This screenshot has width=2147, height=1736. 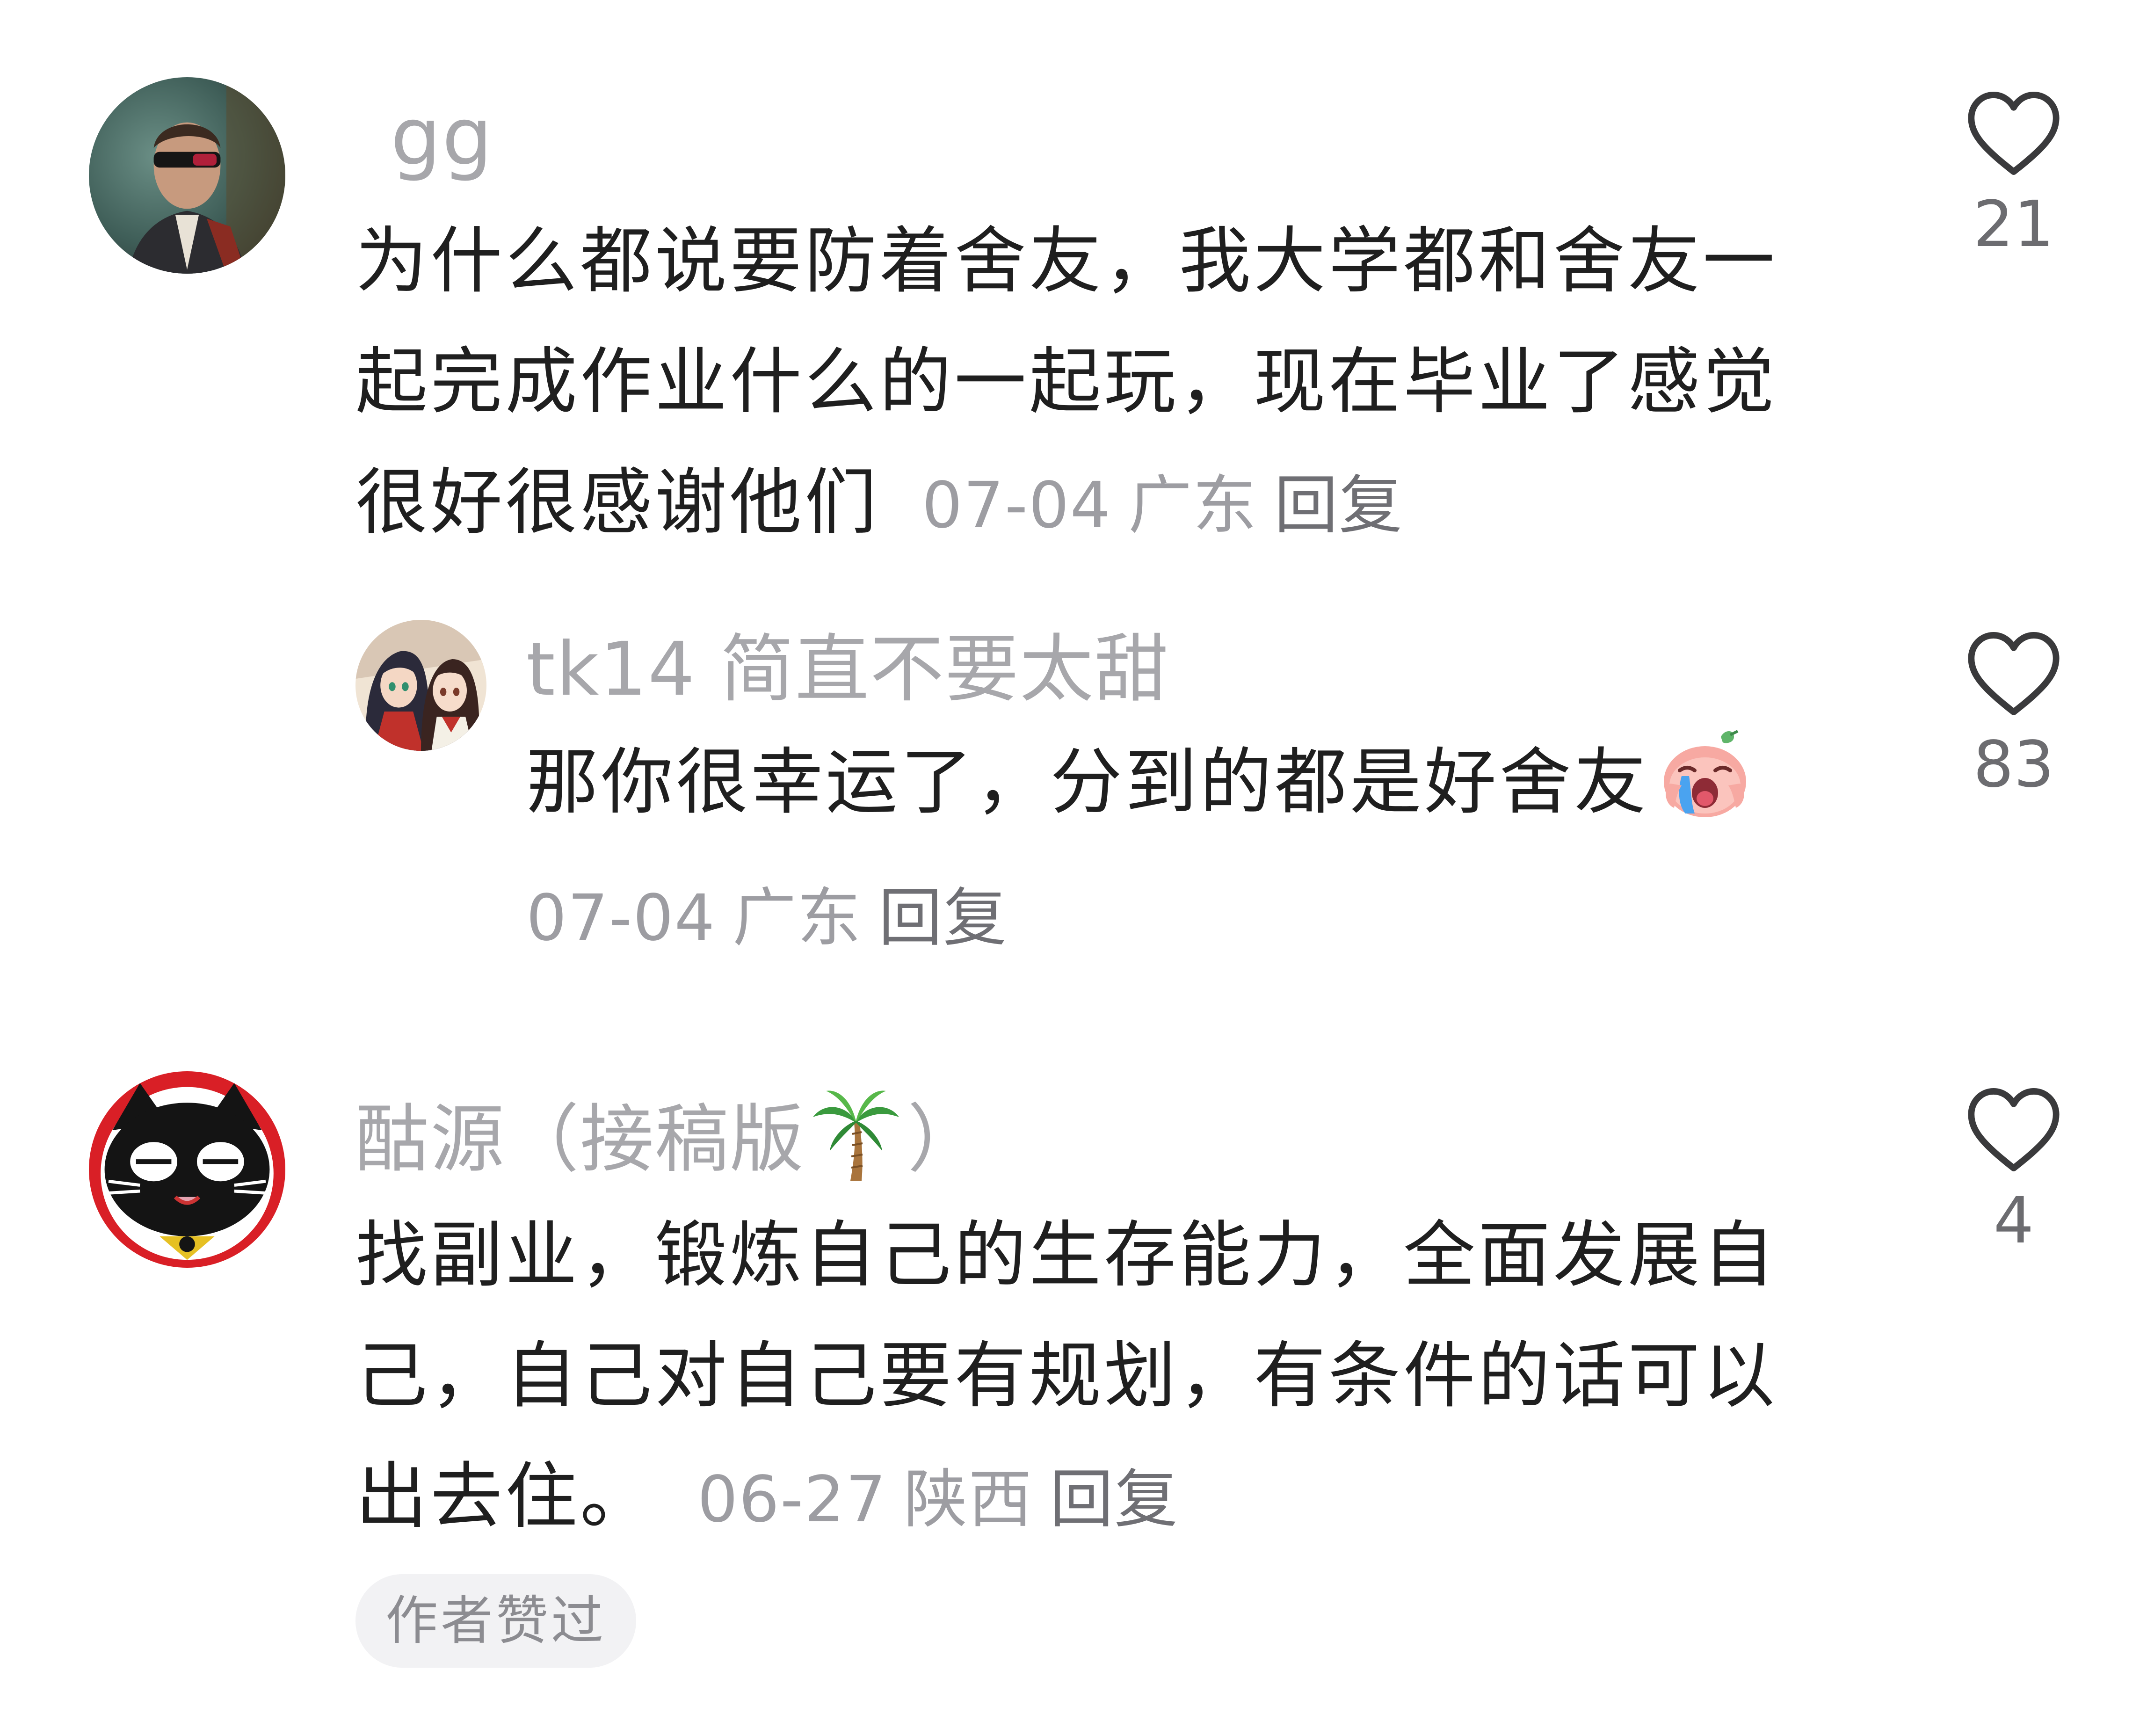 What do you see at coordinates (1705, 785) in the screenshot?
I see `crying-face-emoji` at bounding box center [1705, 785].